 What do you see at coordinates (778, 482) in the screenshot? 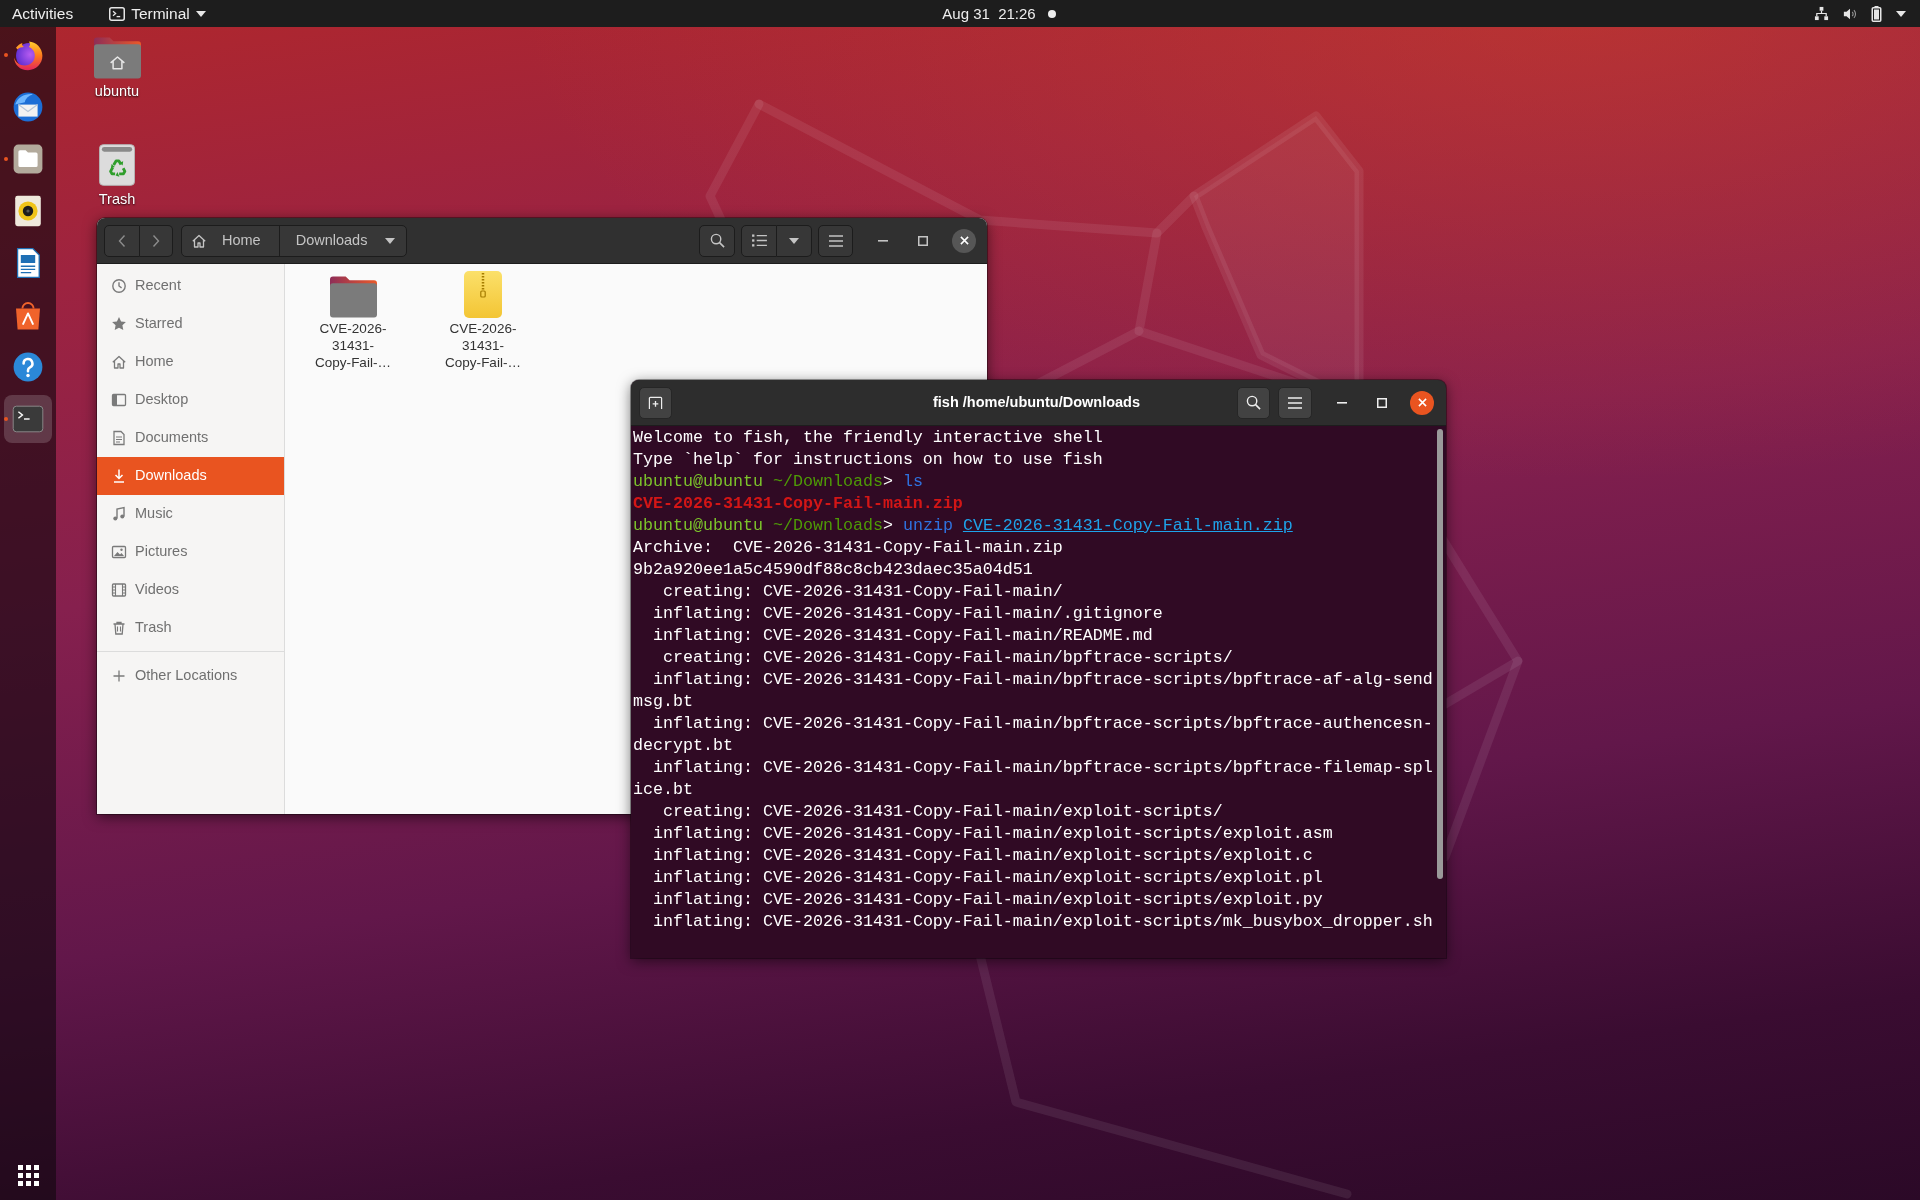
I see `command-line: ubuntu@ubuntu ~/Downloads> ls` at bounding box center [778, 482].